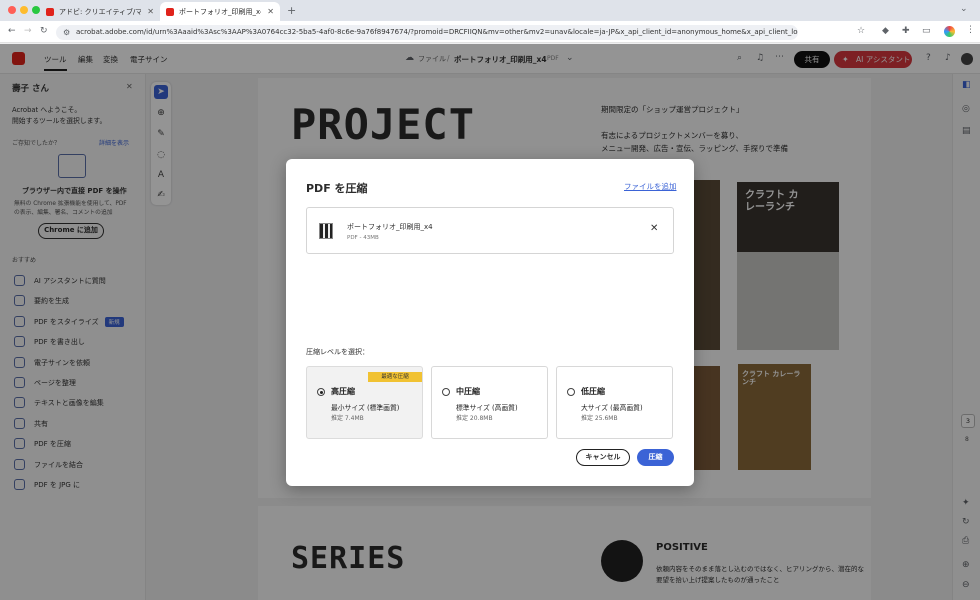 Image resolution: width=980 pixels, height=600 pixels. Describe the element at coordinates (654, 228) in the screenshot. I see `remove-file-icon: ✕` at that location.